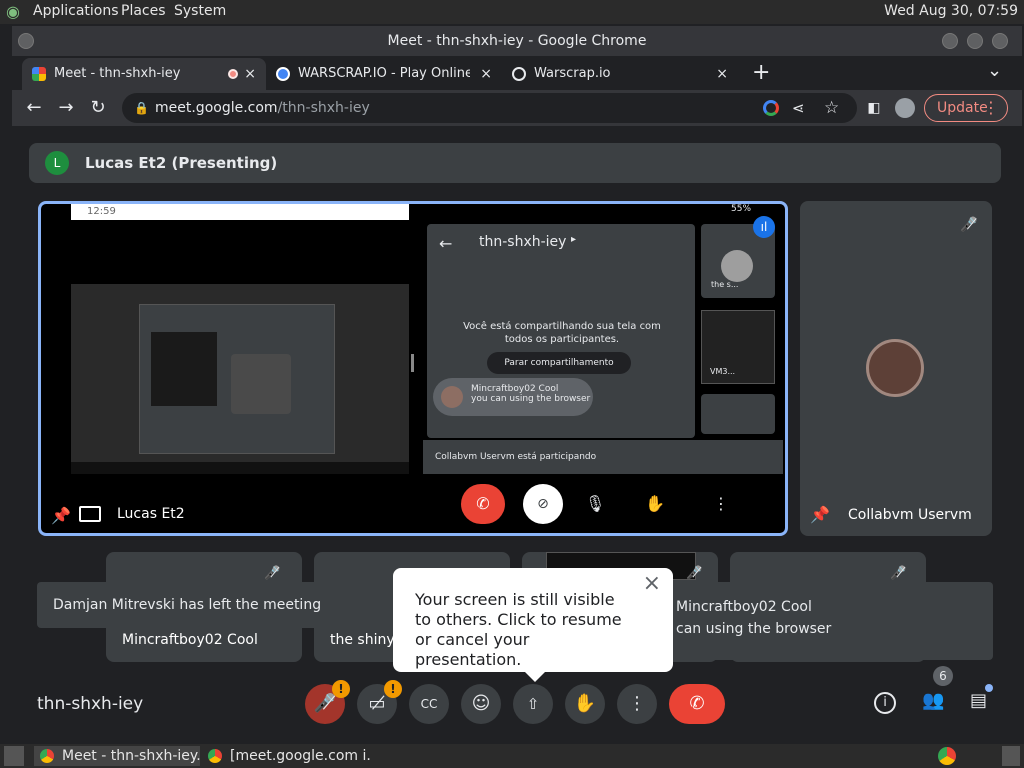 This screenshot has height=768, width=1024. Describe the element at coordinates (181, 163) in the screenshot. I see `presenting-label: Lucas Et2 (Presenting)` at that location.